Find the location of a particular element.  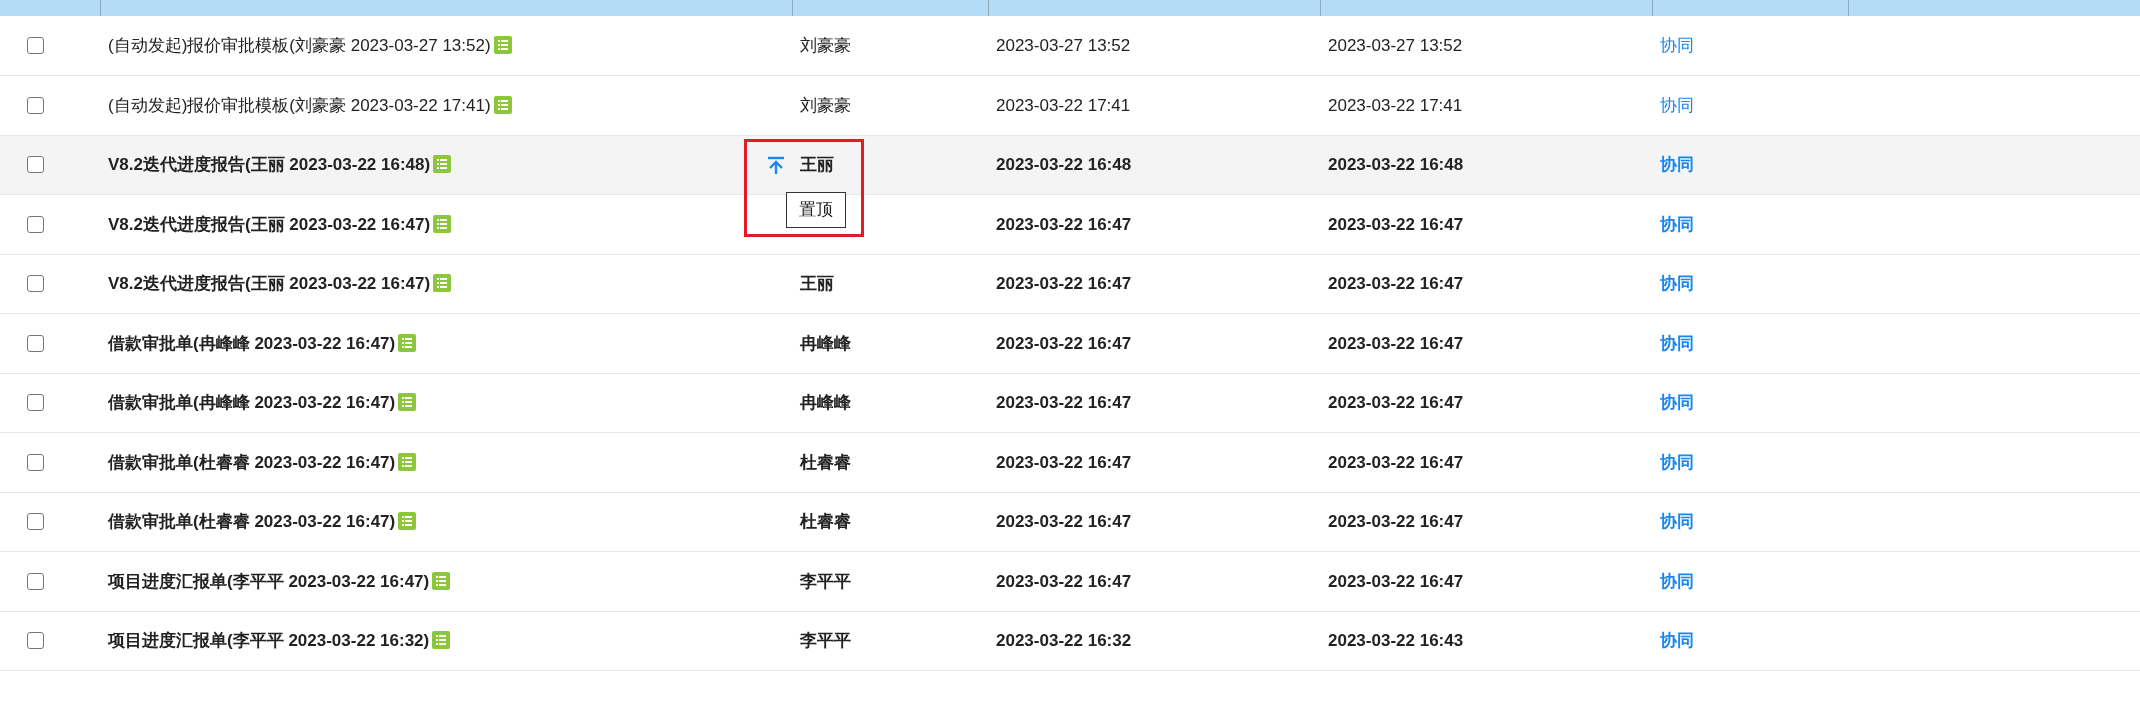

table-cell: 2023-03-22 16:32 is located at coordinates (1154, 641).